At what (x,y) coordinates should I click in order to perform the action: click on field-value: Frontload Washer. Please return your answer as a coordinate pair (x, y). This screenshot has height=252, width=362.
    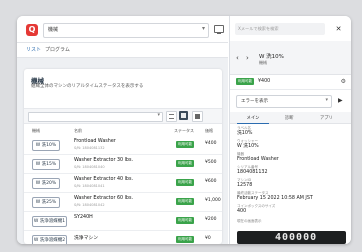
    Looking at the image, I should click on (258, 159).